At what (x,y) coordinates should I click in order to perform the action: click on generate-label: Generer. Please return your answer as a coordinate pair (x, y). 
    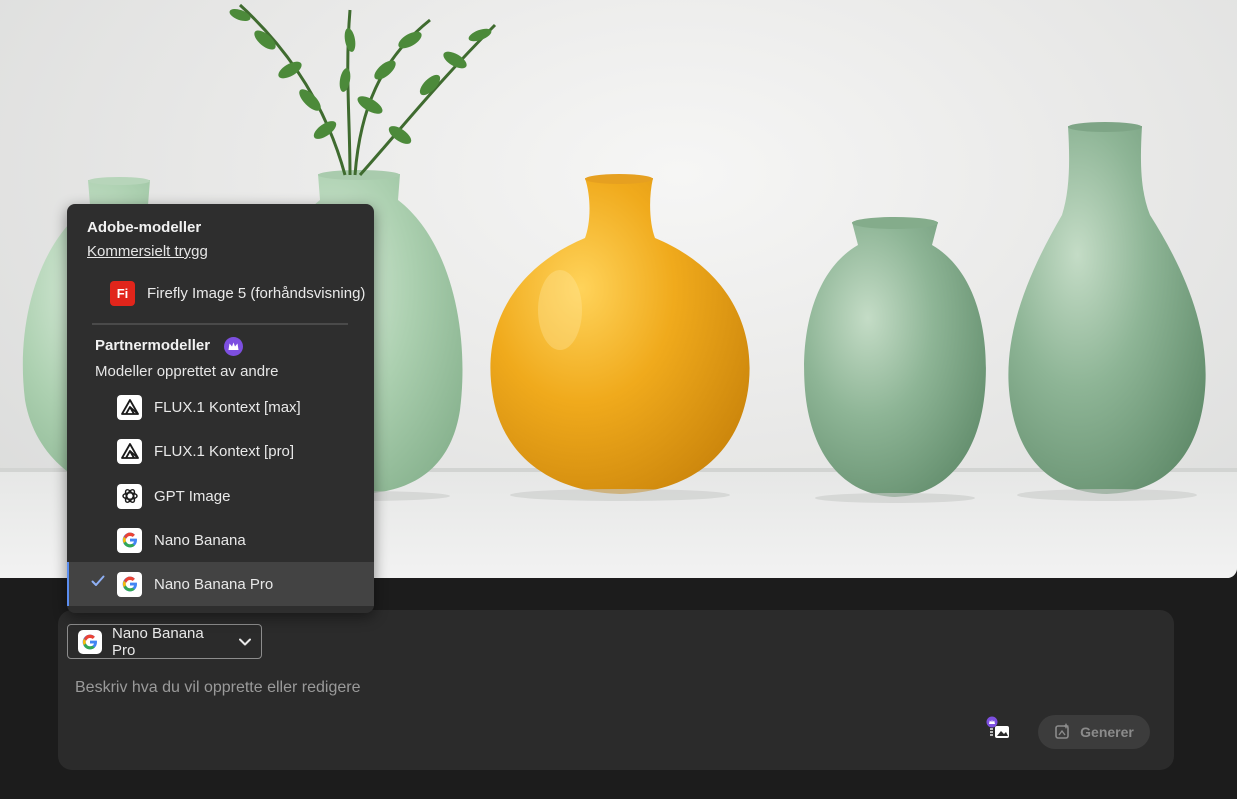
    Looking at the image, I should click on (1107, 732).